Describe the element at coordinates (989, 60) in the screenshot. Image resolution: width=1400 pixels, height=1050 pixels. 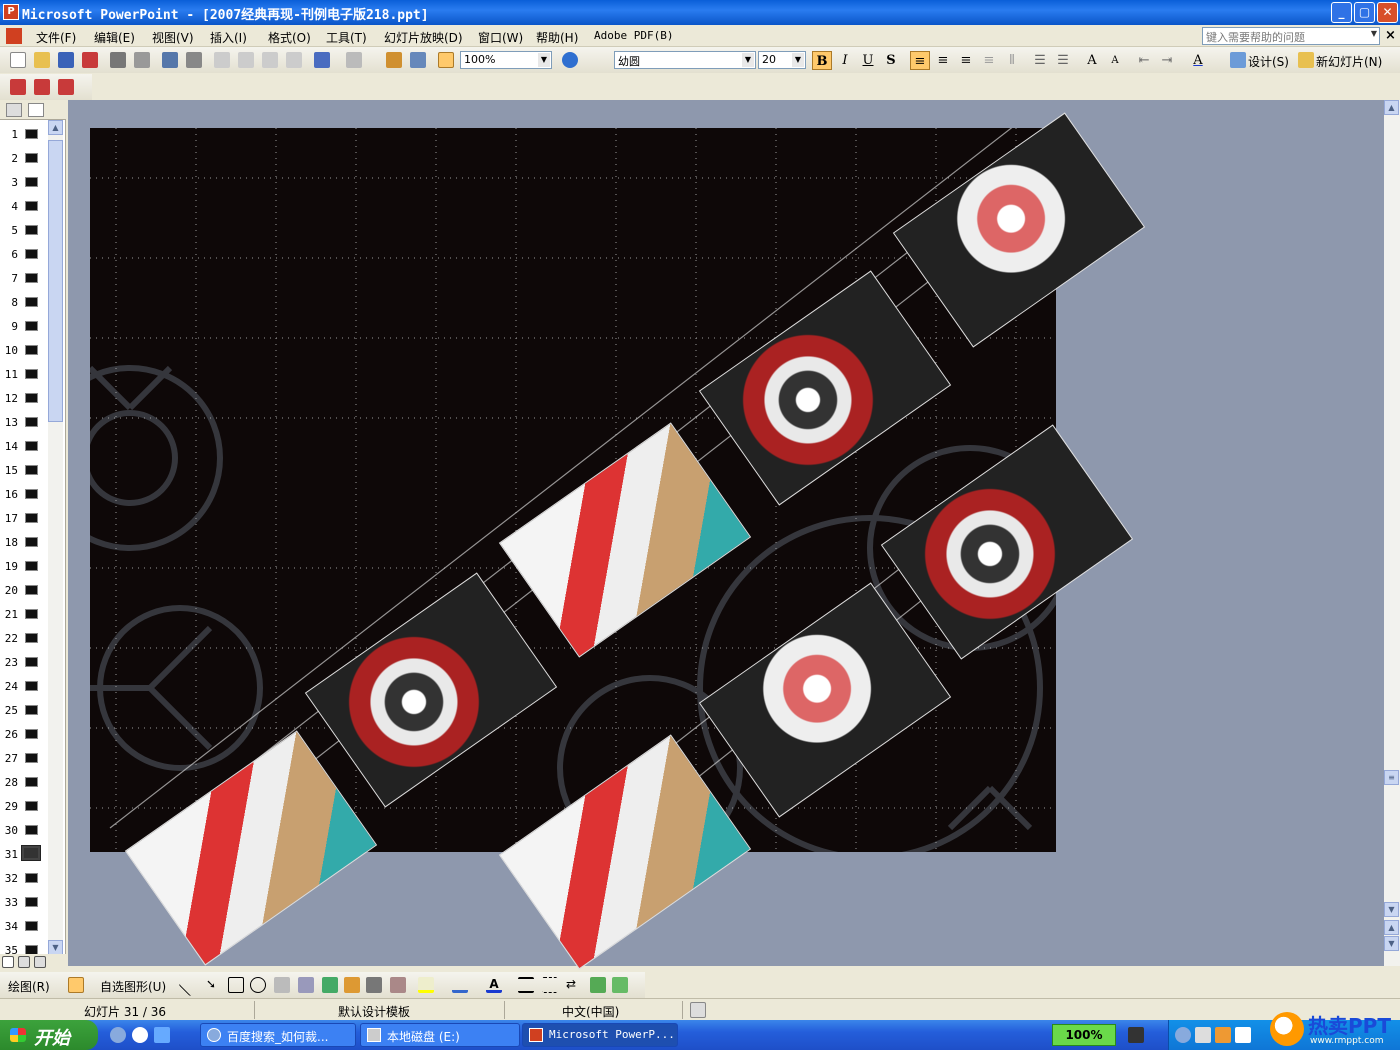
I see `justify-icon: ≡` at that location.